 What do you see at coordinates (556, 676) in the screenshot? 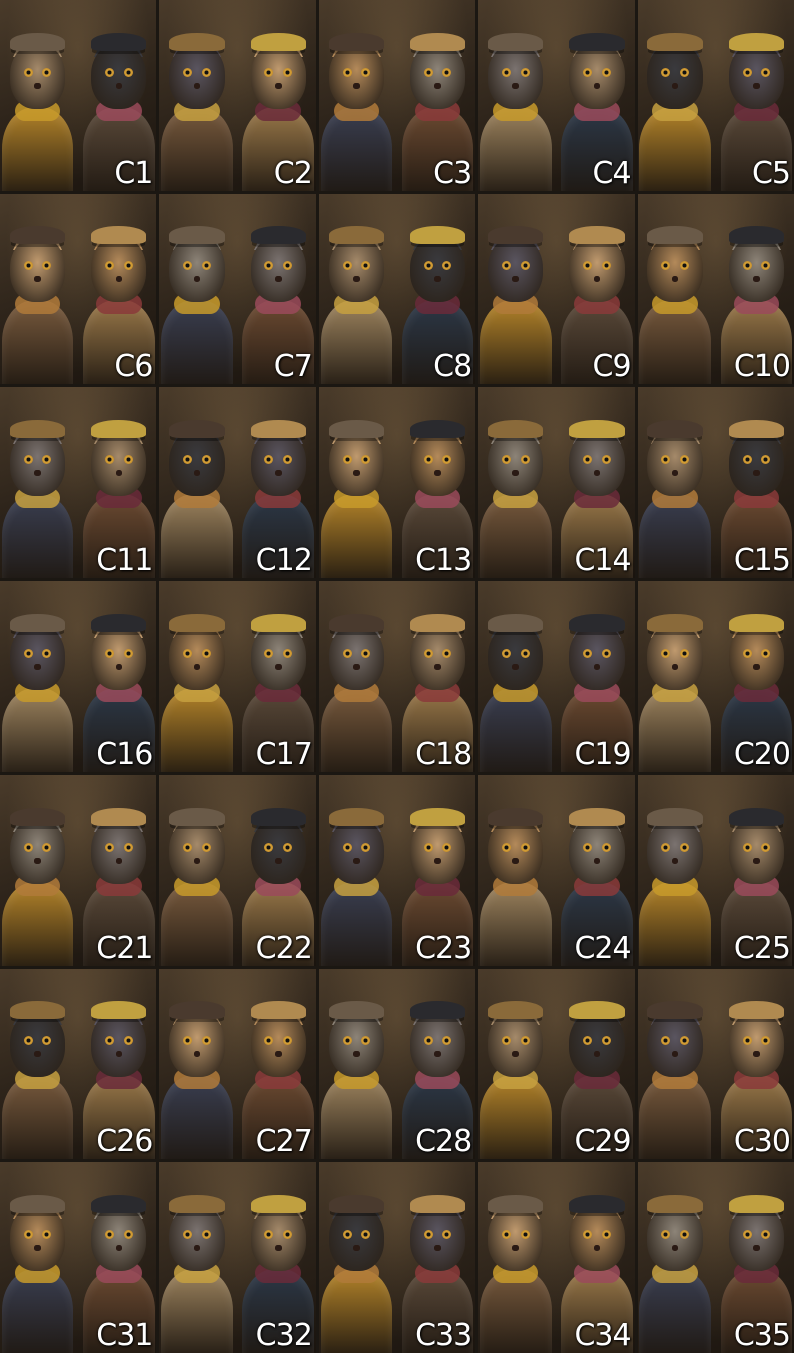
I see `portrait-tile: C19` at bounding box center [556, 676].